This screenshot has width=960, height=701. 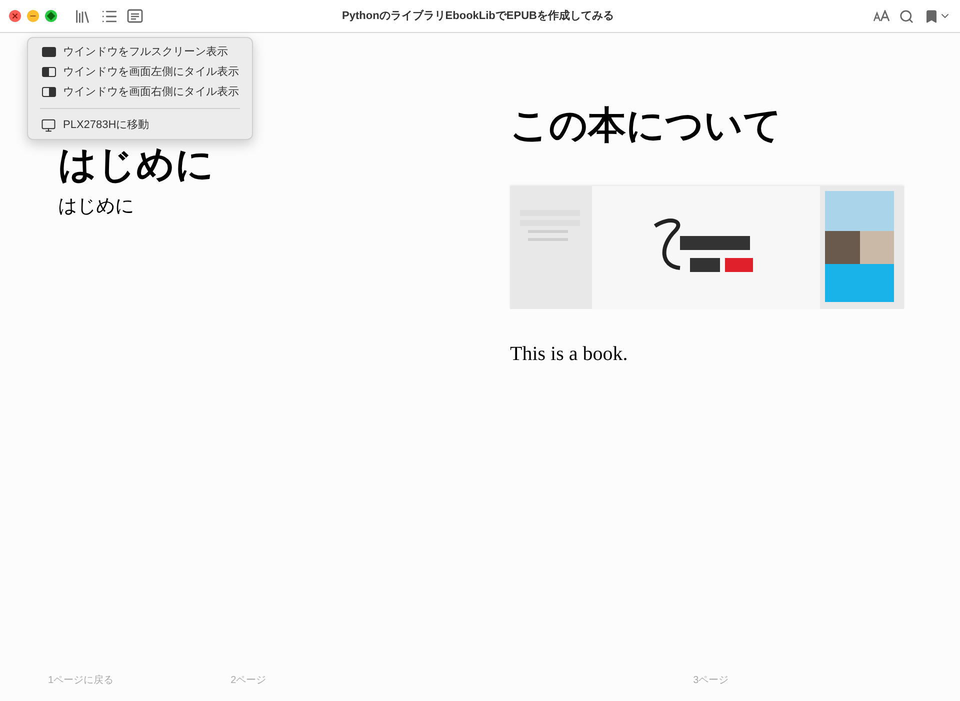 I want to click on menu-item: PLX2783Hに移動, so click(x=140, y=125).